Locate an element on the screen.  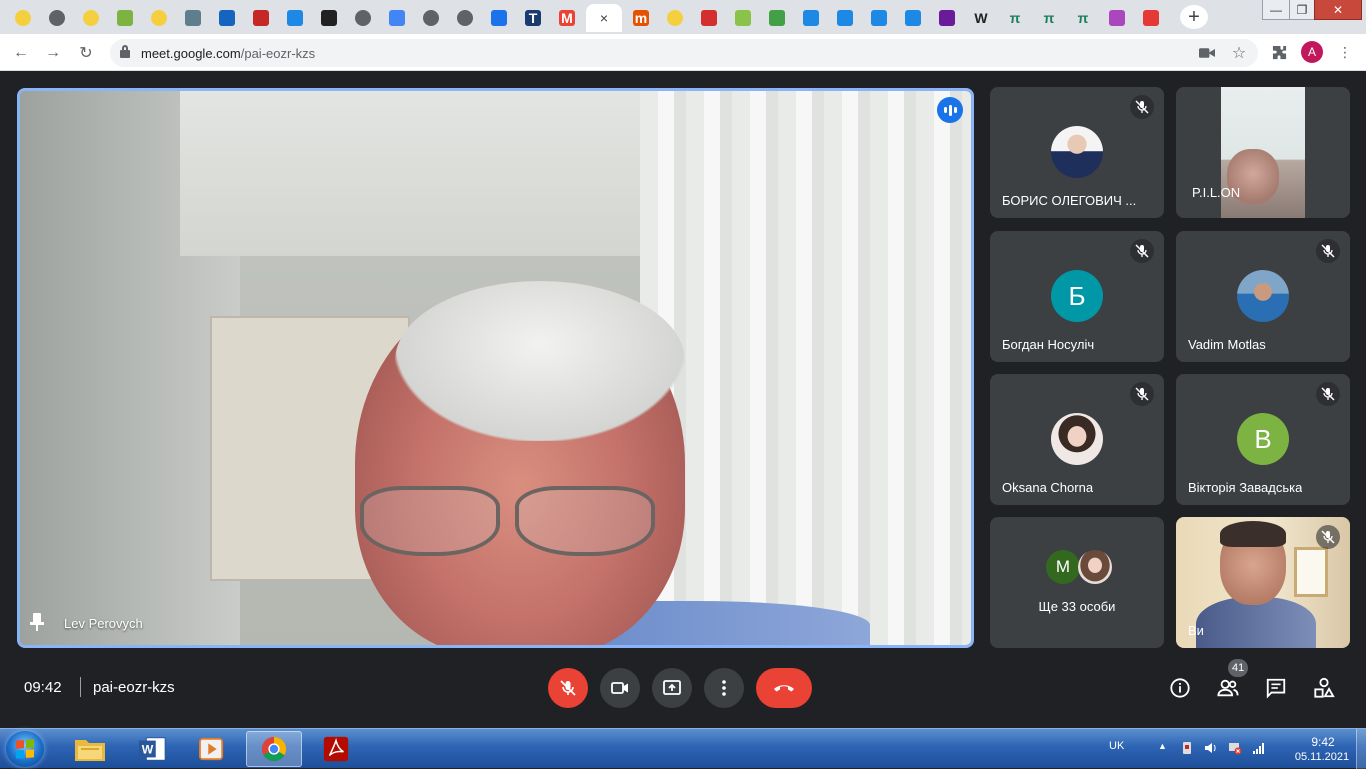
language-indicator: UK is located at coordinates (1116, 746).